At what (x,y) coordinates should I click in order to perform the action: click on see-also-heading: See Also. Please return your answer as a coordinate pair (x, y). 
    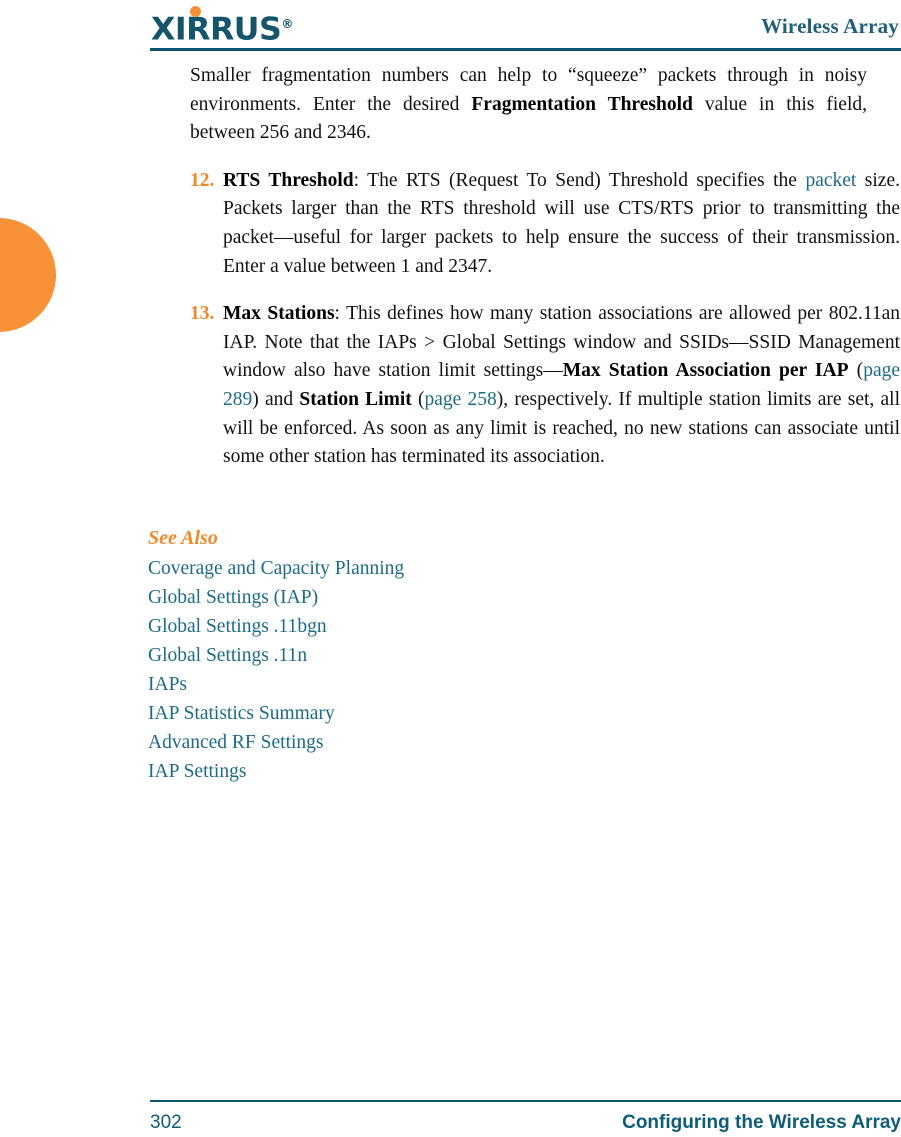
    Looking at the image, I should click on (183, 538).